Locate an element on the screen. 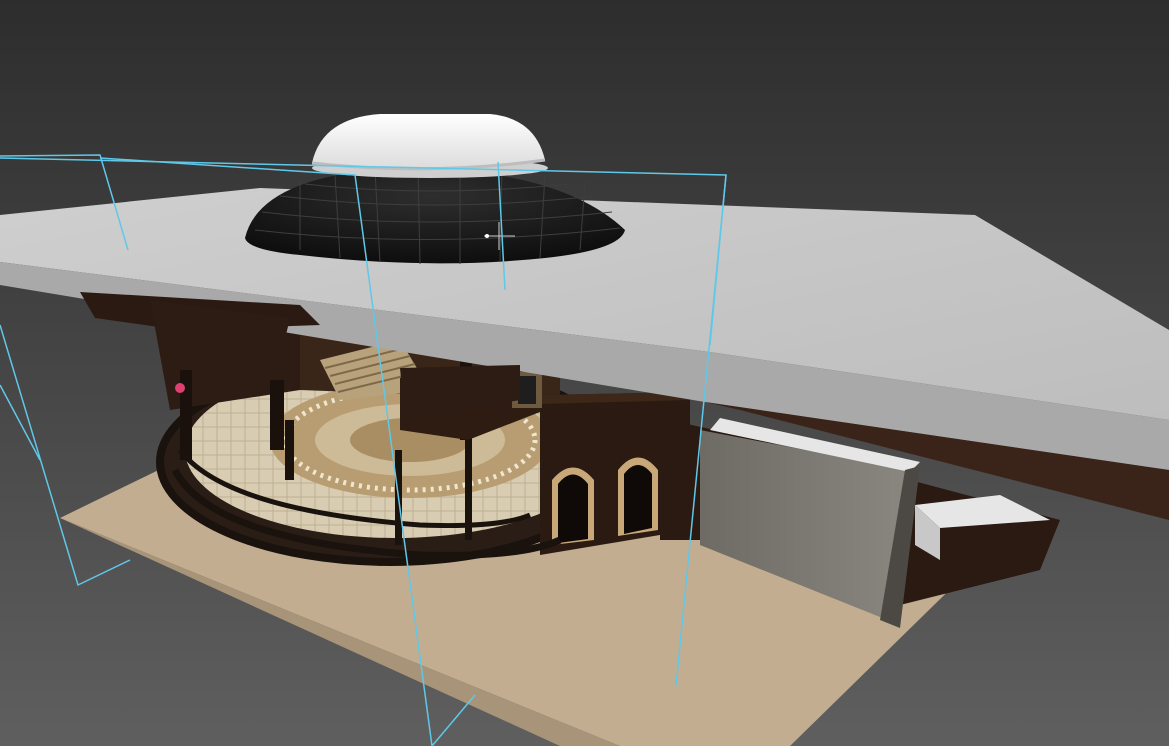 This screenshot has width=1169, height=746. flower-decor is located at coordinates (180, 388).